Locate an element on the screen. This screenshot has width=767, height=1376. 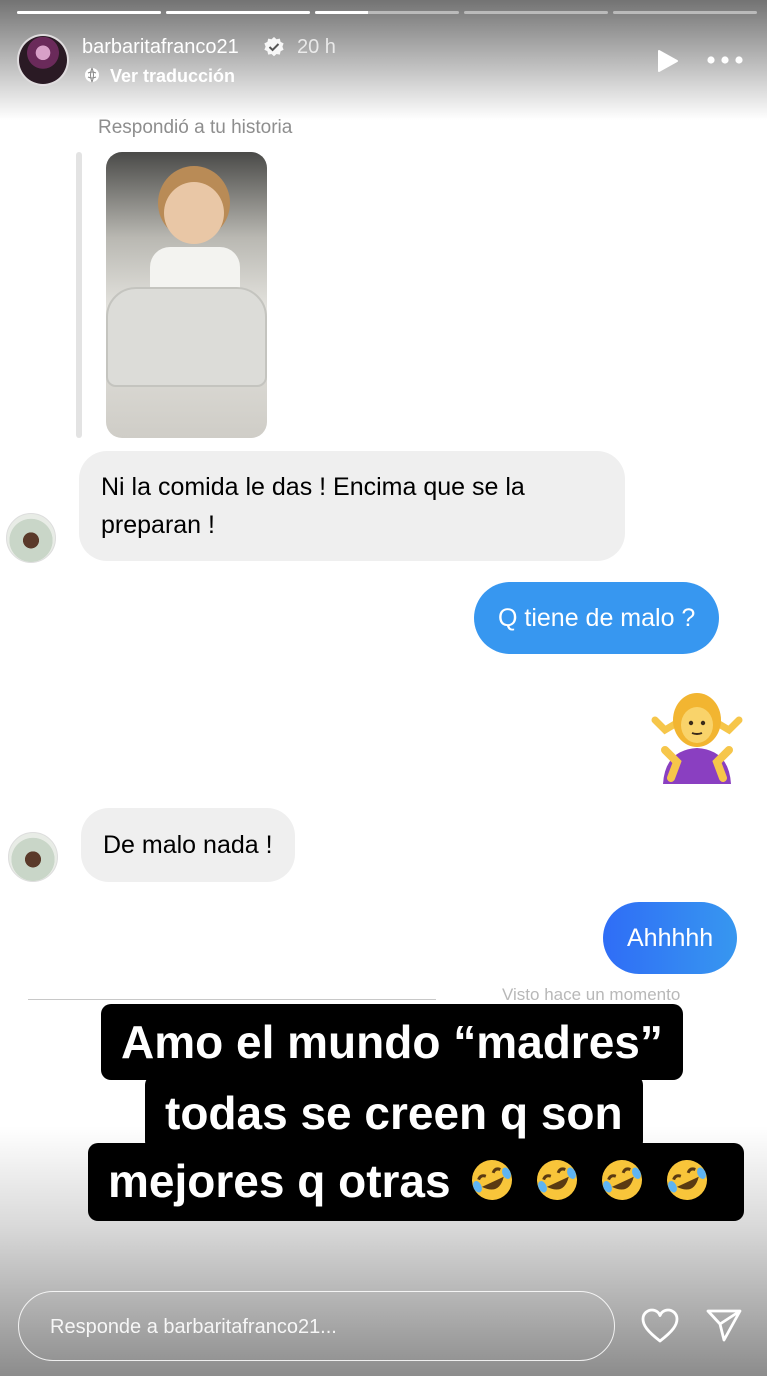
progress-segment-current is located at coordinates (387, 12).